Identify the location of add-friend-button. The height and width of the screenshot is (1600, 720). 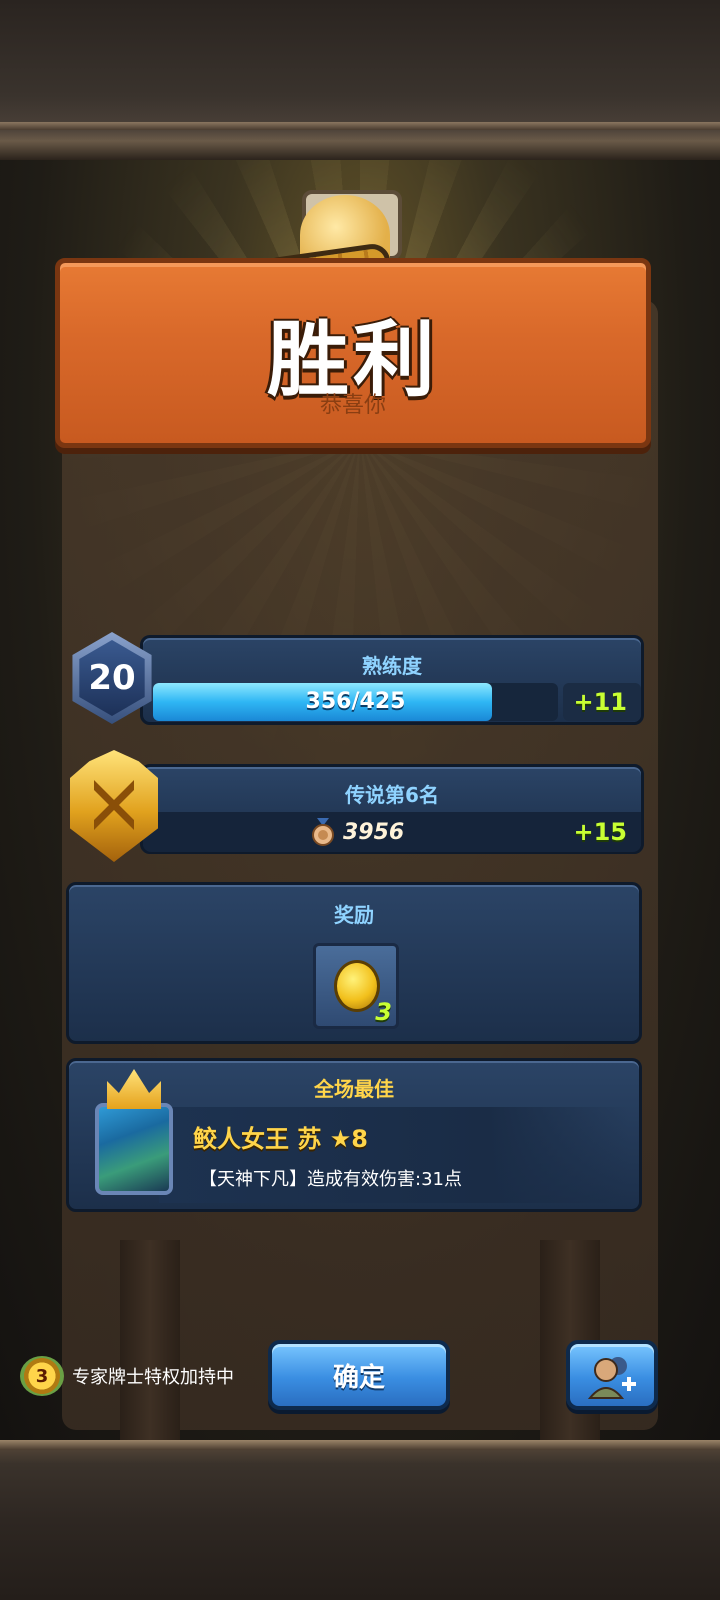
(612, 1375).